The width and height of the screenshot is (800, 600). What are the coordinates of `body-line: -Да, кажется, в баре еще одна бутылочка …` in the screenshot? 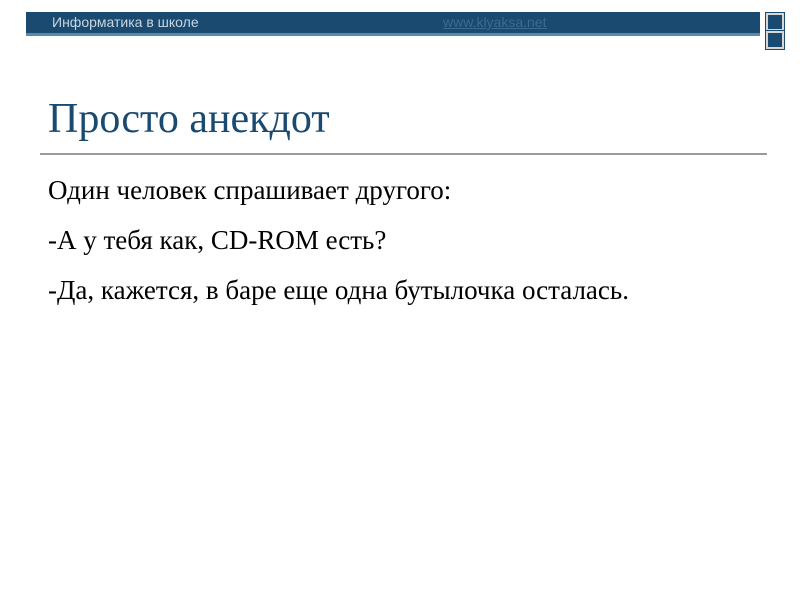 It's located at (338, 290).